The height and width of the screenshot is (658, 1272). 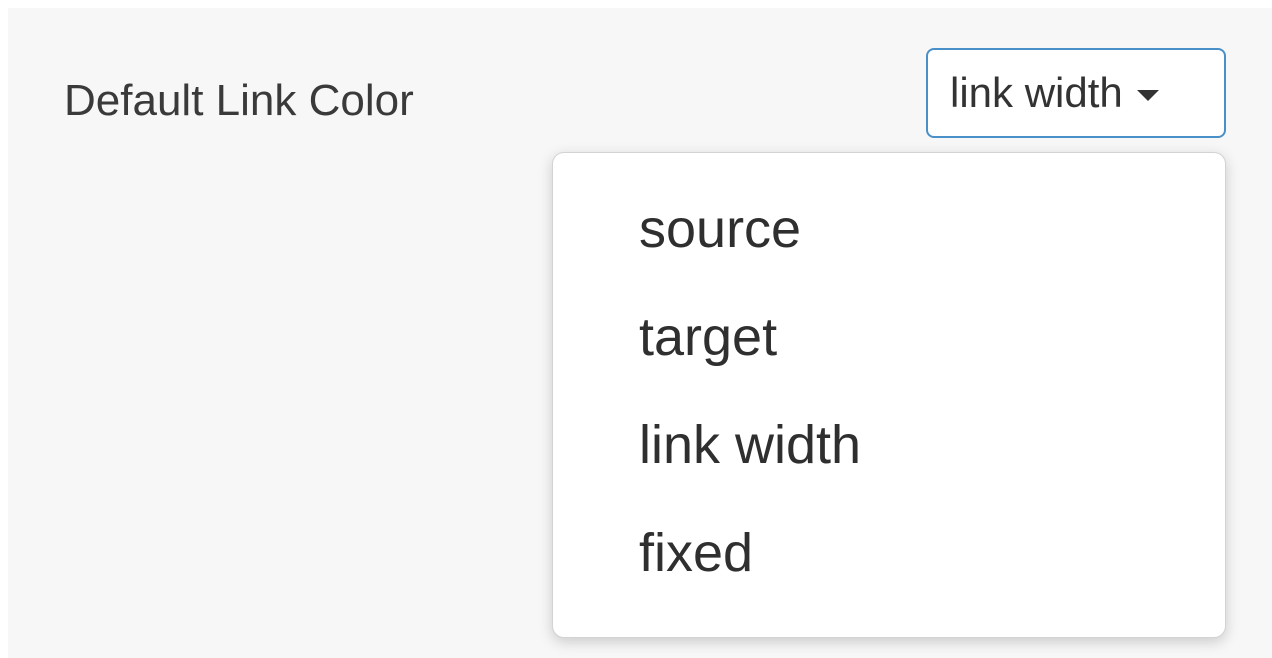 What do you see at coordinates (889, 229) in the screenshot?
I see `menu-option-source: source` at bounding box center [889, 229].